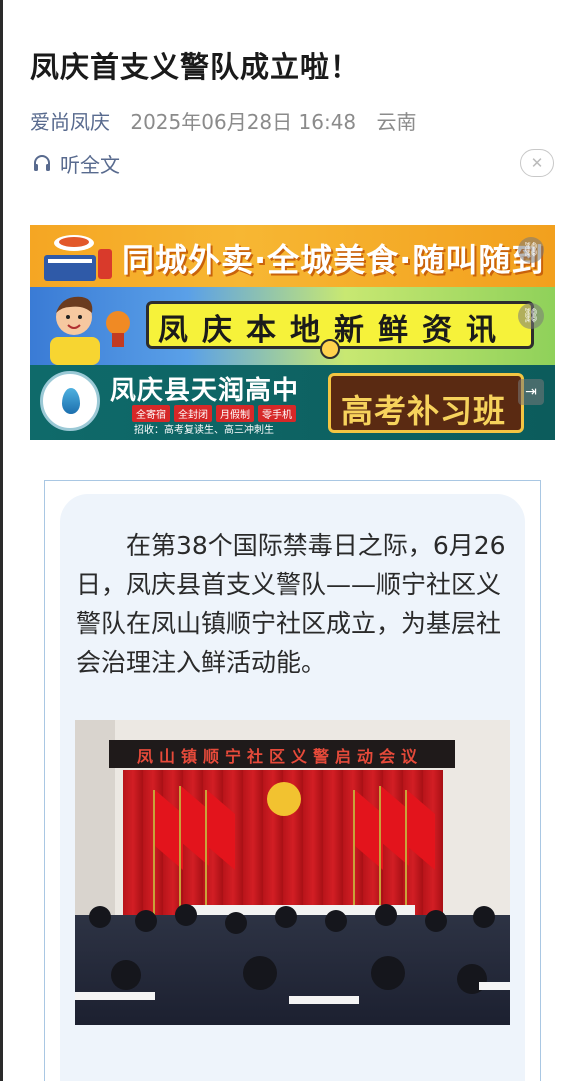  I want to click on publish-location: 云南, so click(396, 122).